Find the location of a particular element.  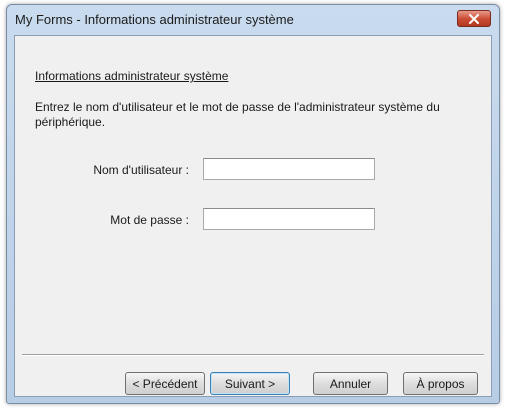

back-button-label: < Précédent is located at coordinates (165, 383).